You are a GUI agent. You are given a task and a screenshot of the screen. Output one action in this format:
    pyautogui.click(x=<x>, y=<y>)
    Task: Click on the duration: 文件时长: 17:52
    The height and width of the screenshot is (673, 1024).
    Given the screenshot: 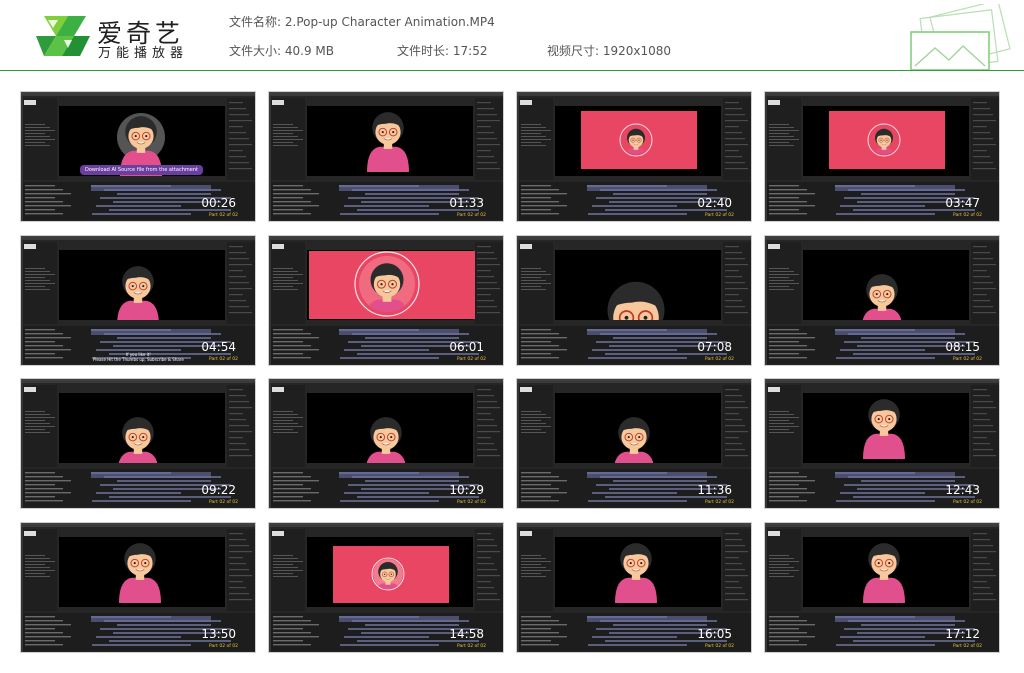 What is the action you would take?
    pyautogui.click(x=442, y=50)
    